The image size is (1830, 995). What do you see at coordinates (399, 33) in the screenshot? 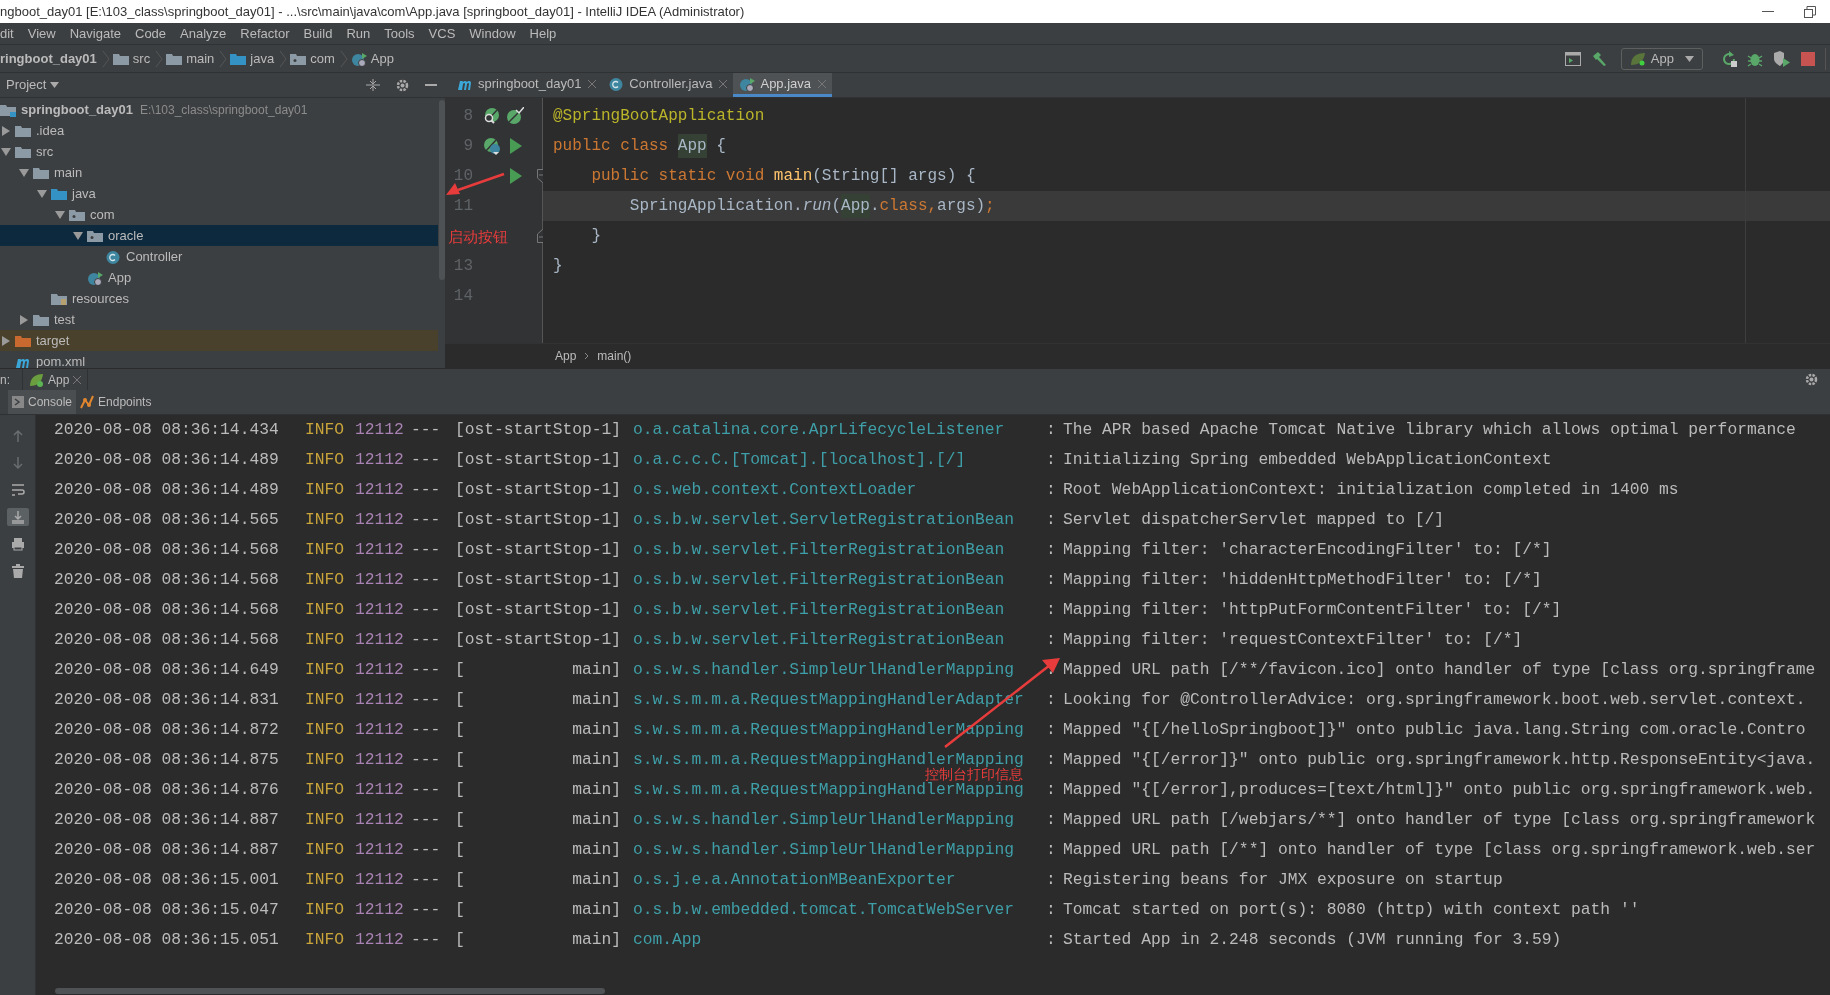
I see `menu-item: Tools` at bounding box center [399, 33].